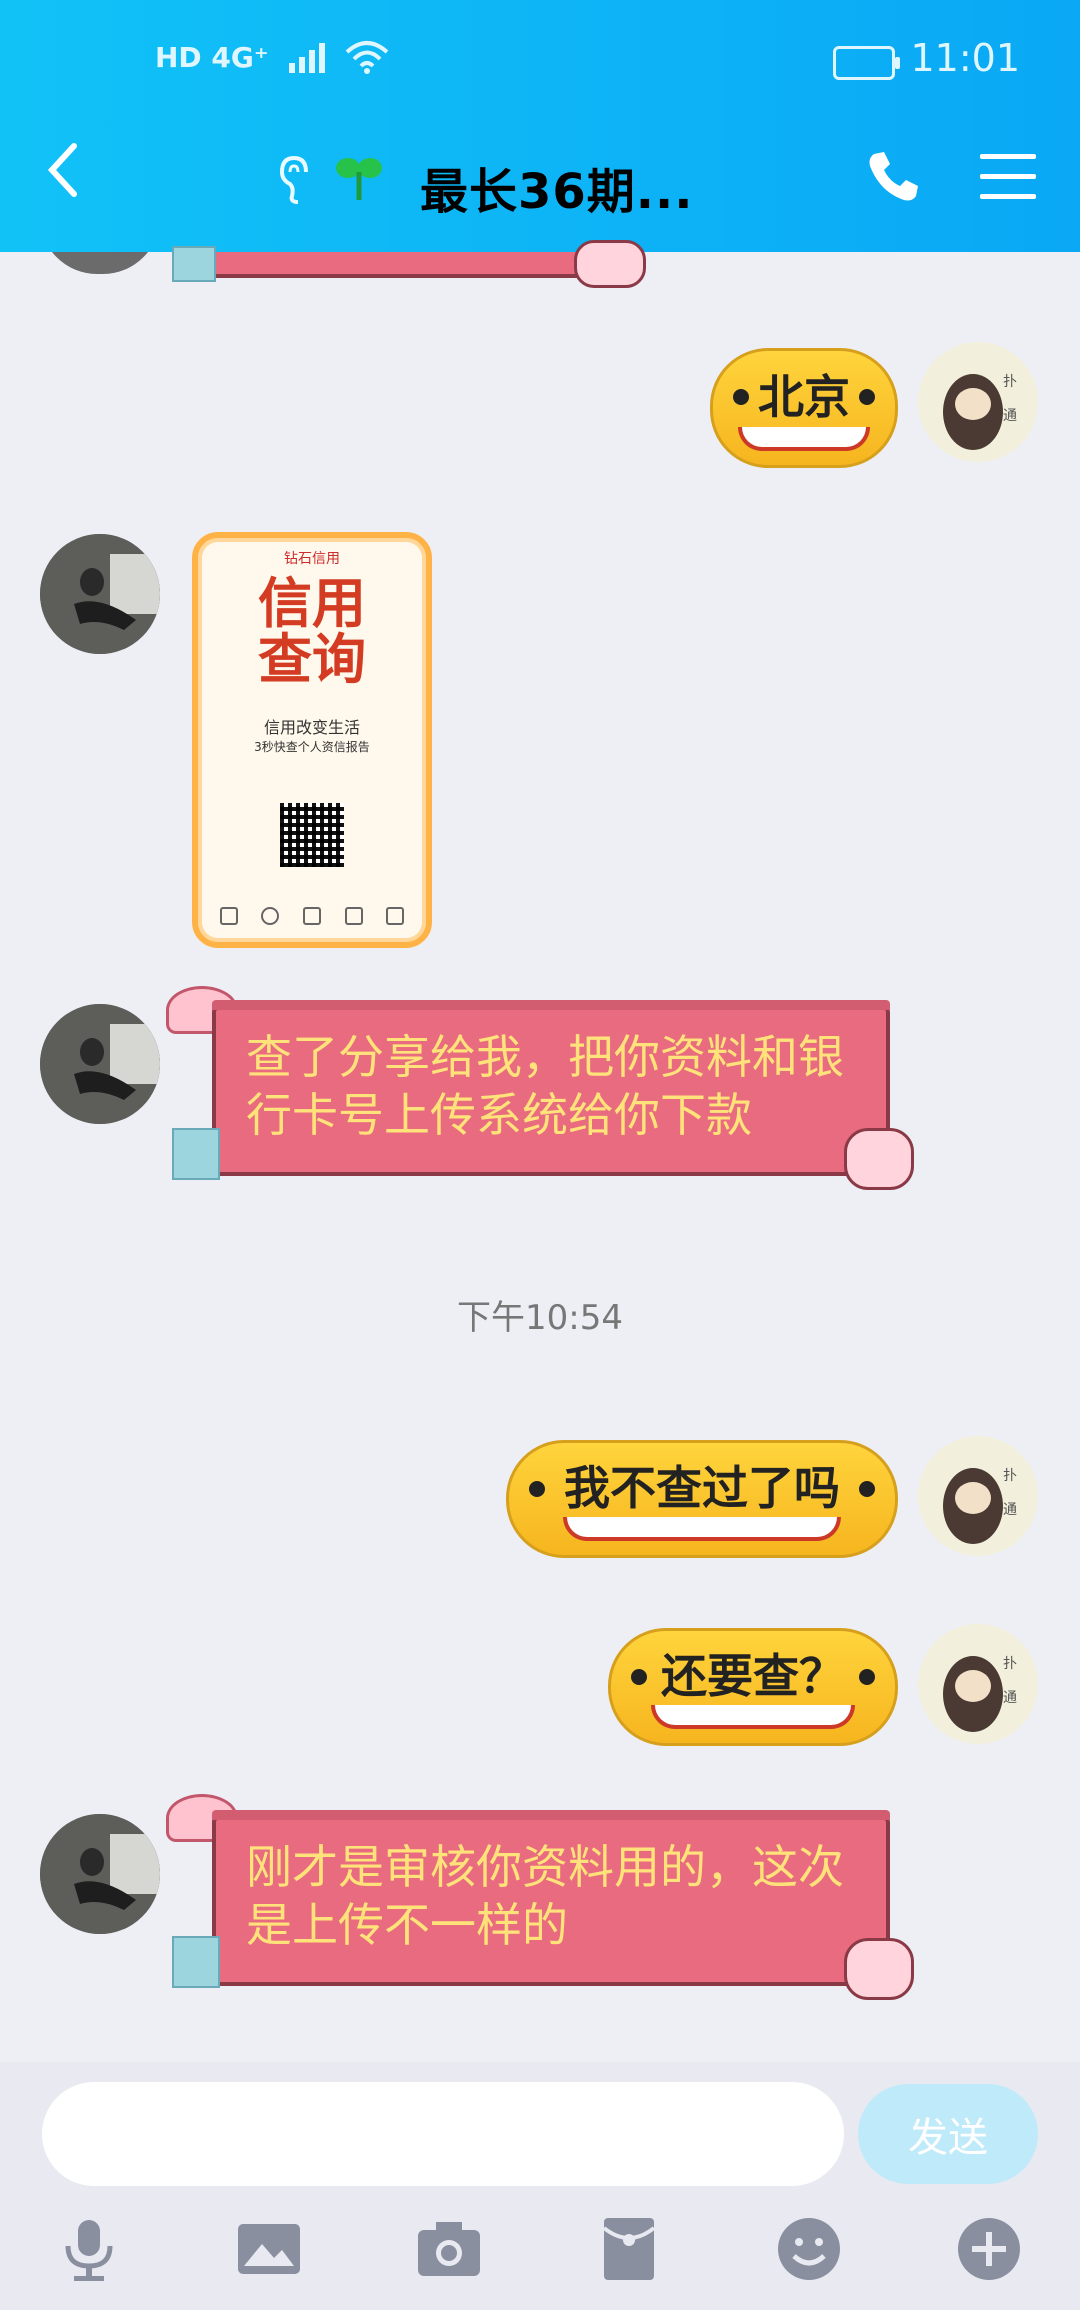  Describe the element at coordinates (1008, 176) in the screenshot. I see `menu-icon` at that location.